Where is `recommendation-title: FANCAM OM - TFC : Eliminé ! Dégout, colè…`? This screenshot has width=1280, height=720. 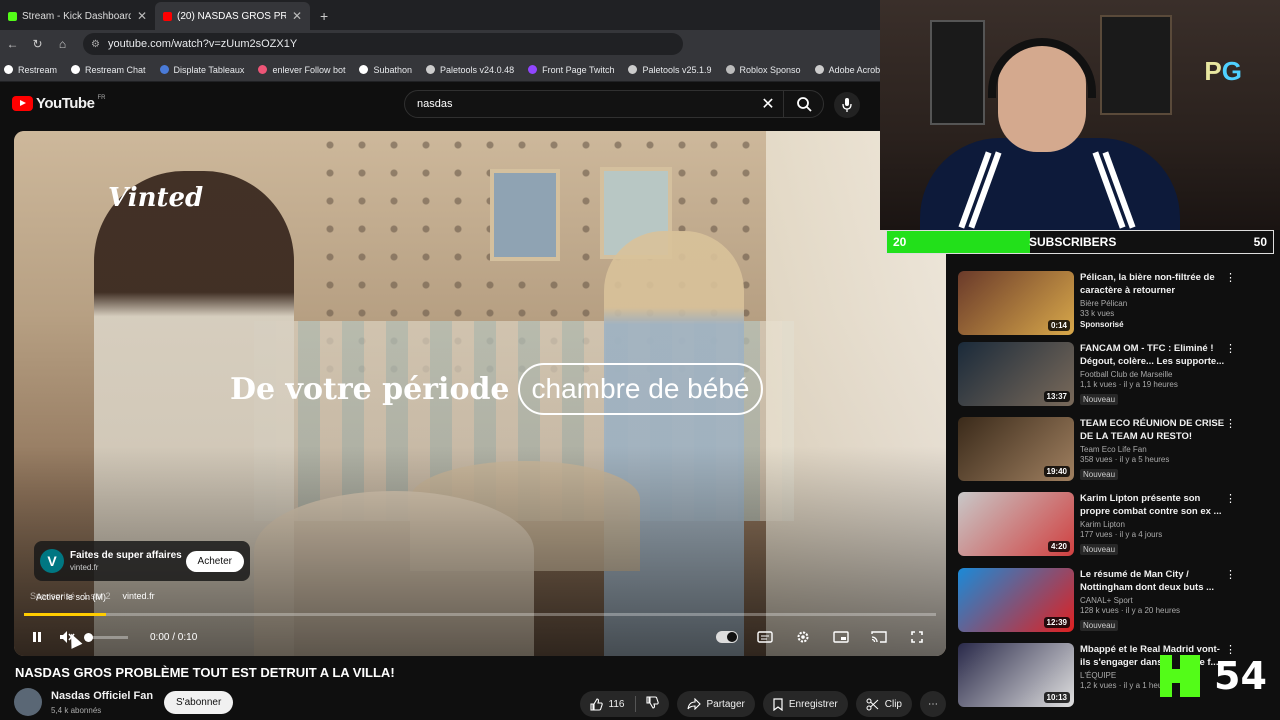
recommendation-title: FANCAM OM - TFC : Eliminé ! Dégout, colè… is located at coordinates (1153, 355).